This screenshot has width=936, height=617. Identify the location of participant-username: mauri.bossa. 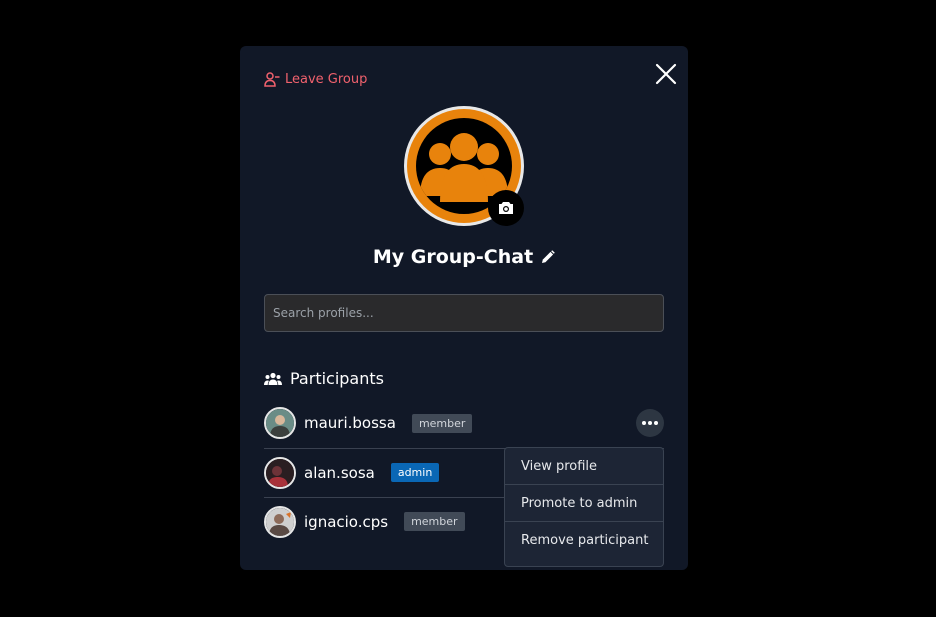
(350, 423).